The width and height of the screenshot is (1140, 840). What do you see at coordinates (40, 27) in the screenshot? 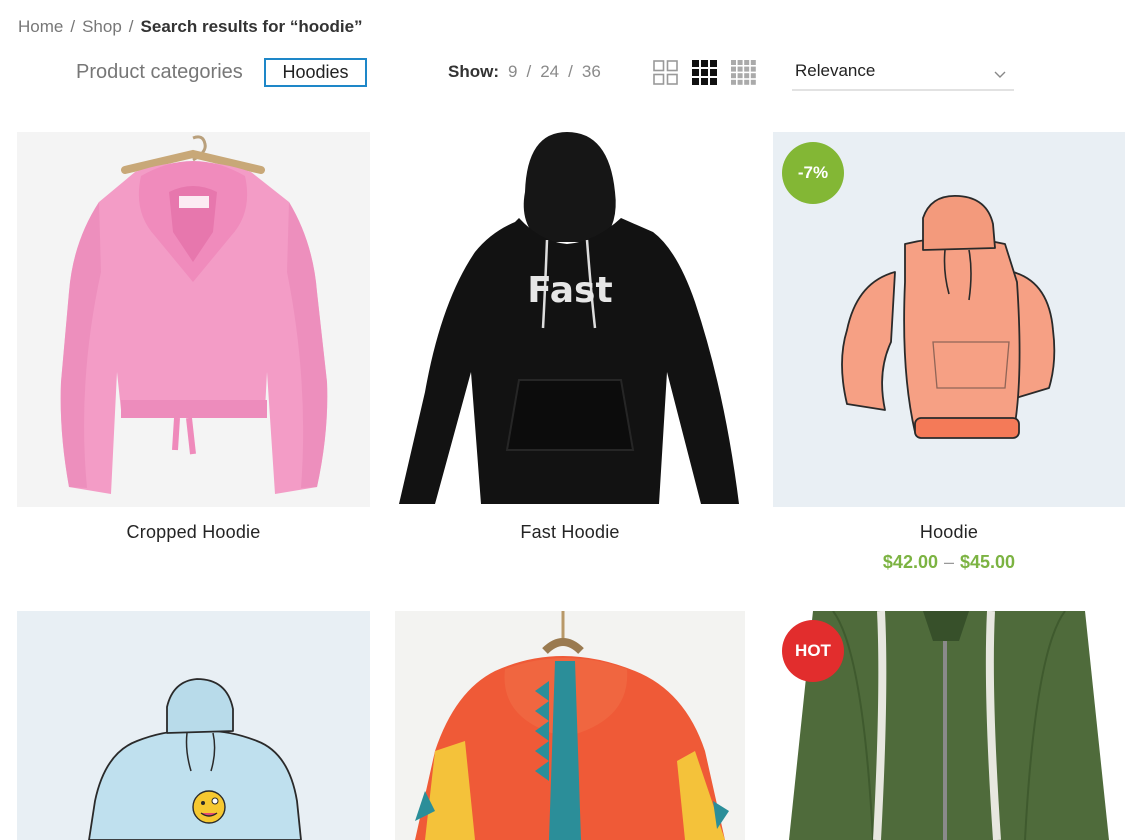
I see `breadcrumb-home-link: Home` at bounding box center [40, 27].